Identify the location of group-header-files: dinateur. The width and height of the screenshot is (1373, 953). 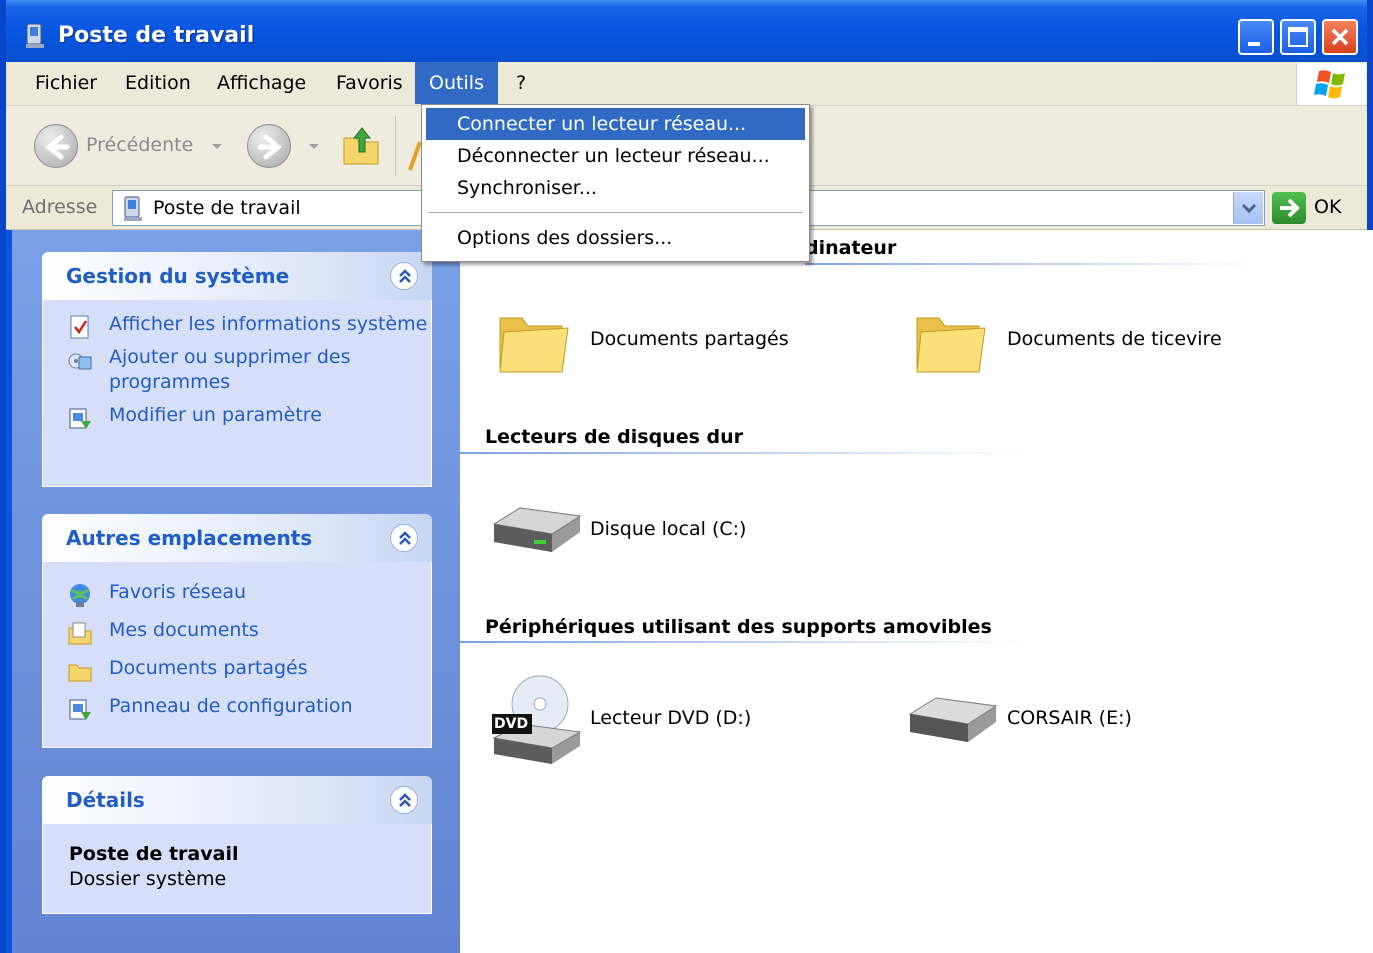
(851, 248).